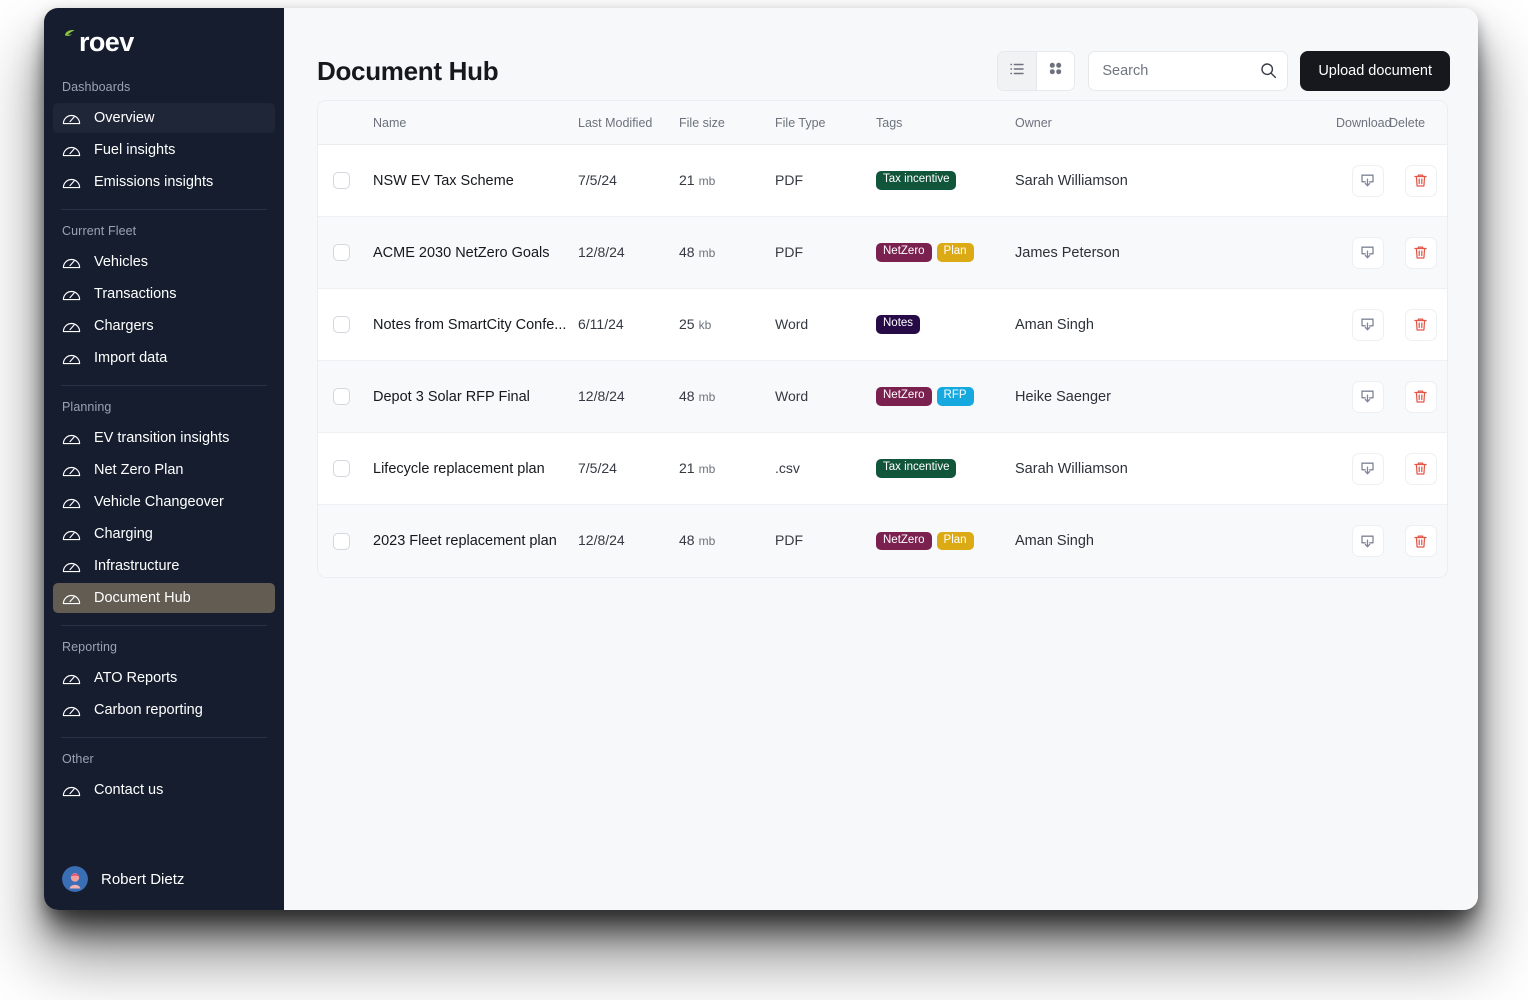  Describe the element at coordinates (390, 122) in the screenshot. I see `column-header-name: Name` at that location.